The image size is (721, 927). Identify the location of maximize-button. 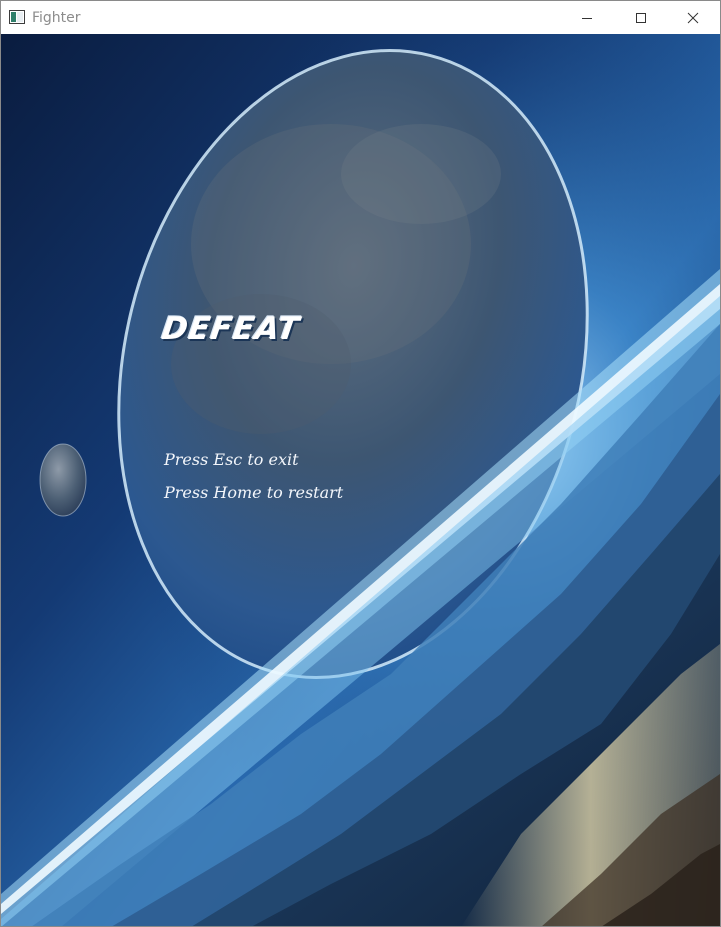
(641, 17).